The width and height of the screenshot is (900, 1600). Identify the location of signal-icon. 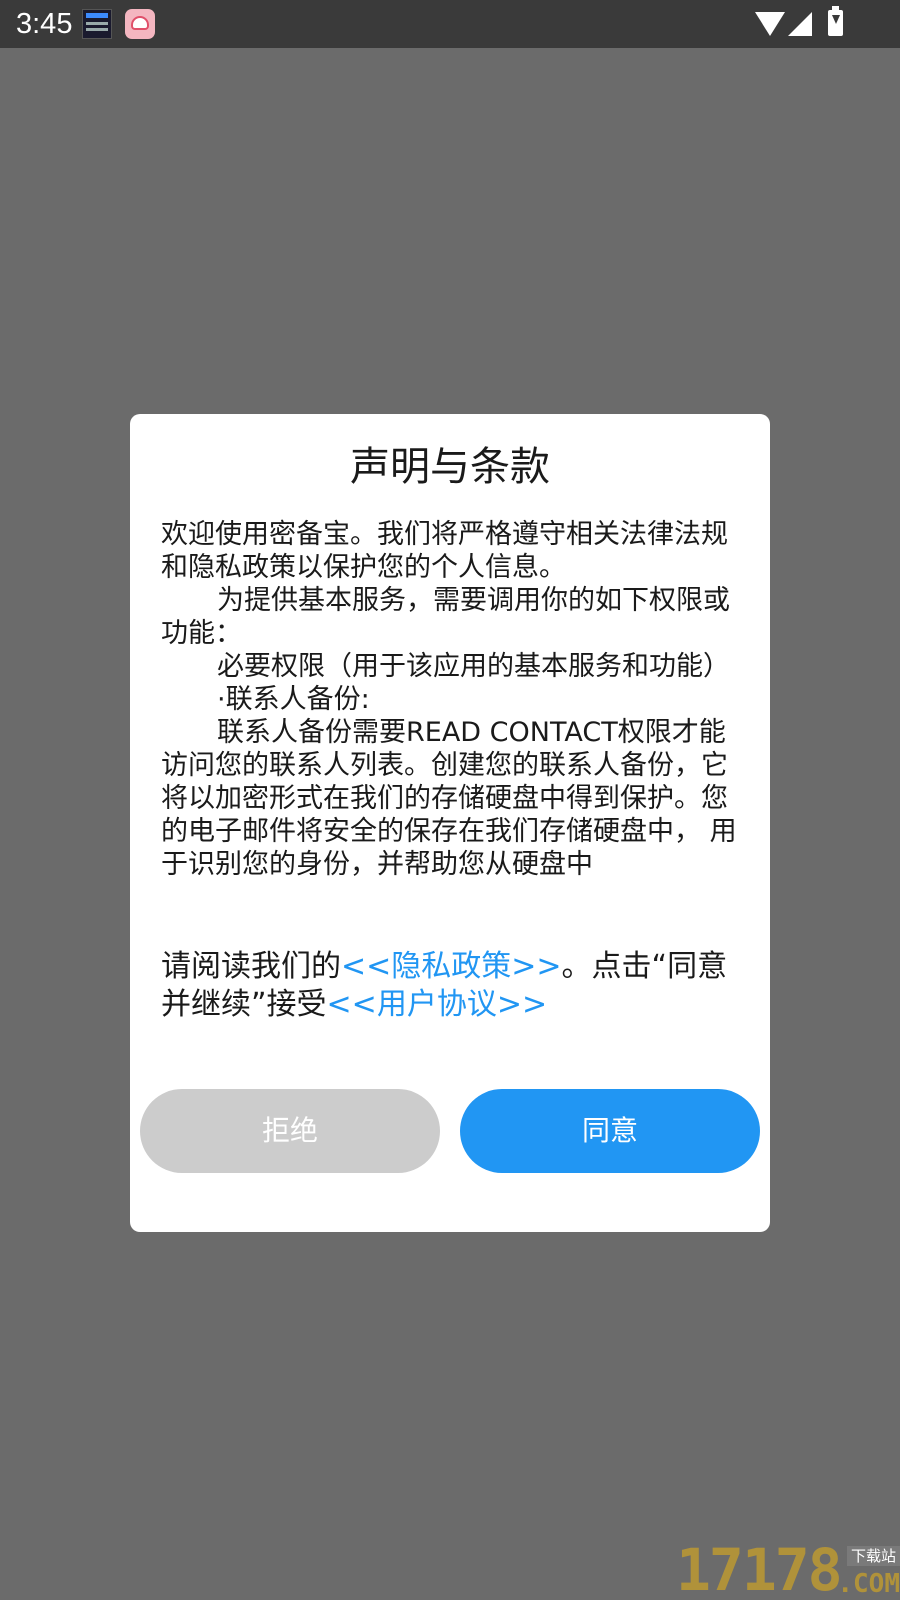
(800, 24).